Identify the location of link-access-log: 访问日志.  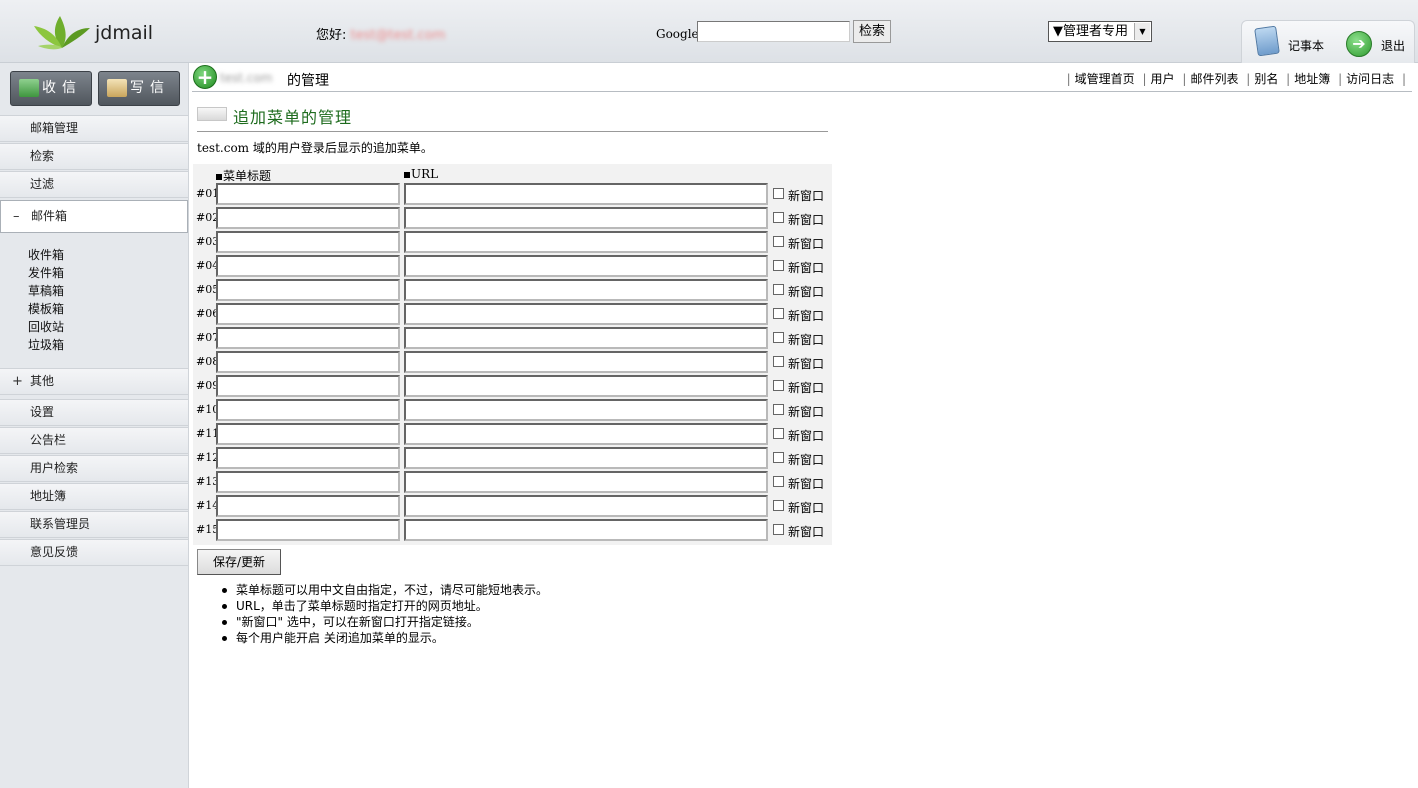
(1370, 79).